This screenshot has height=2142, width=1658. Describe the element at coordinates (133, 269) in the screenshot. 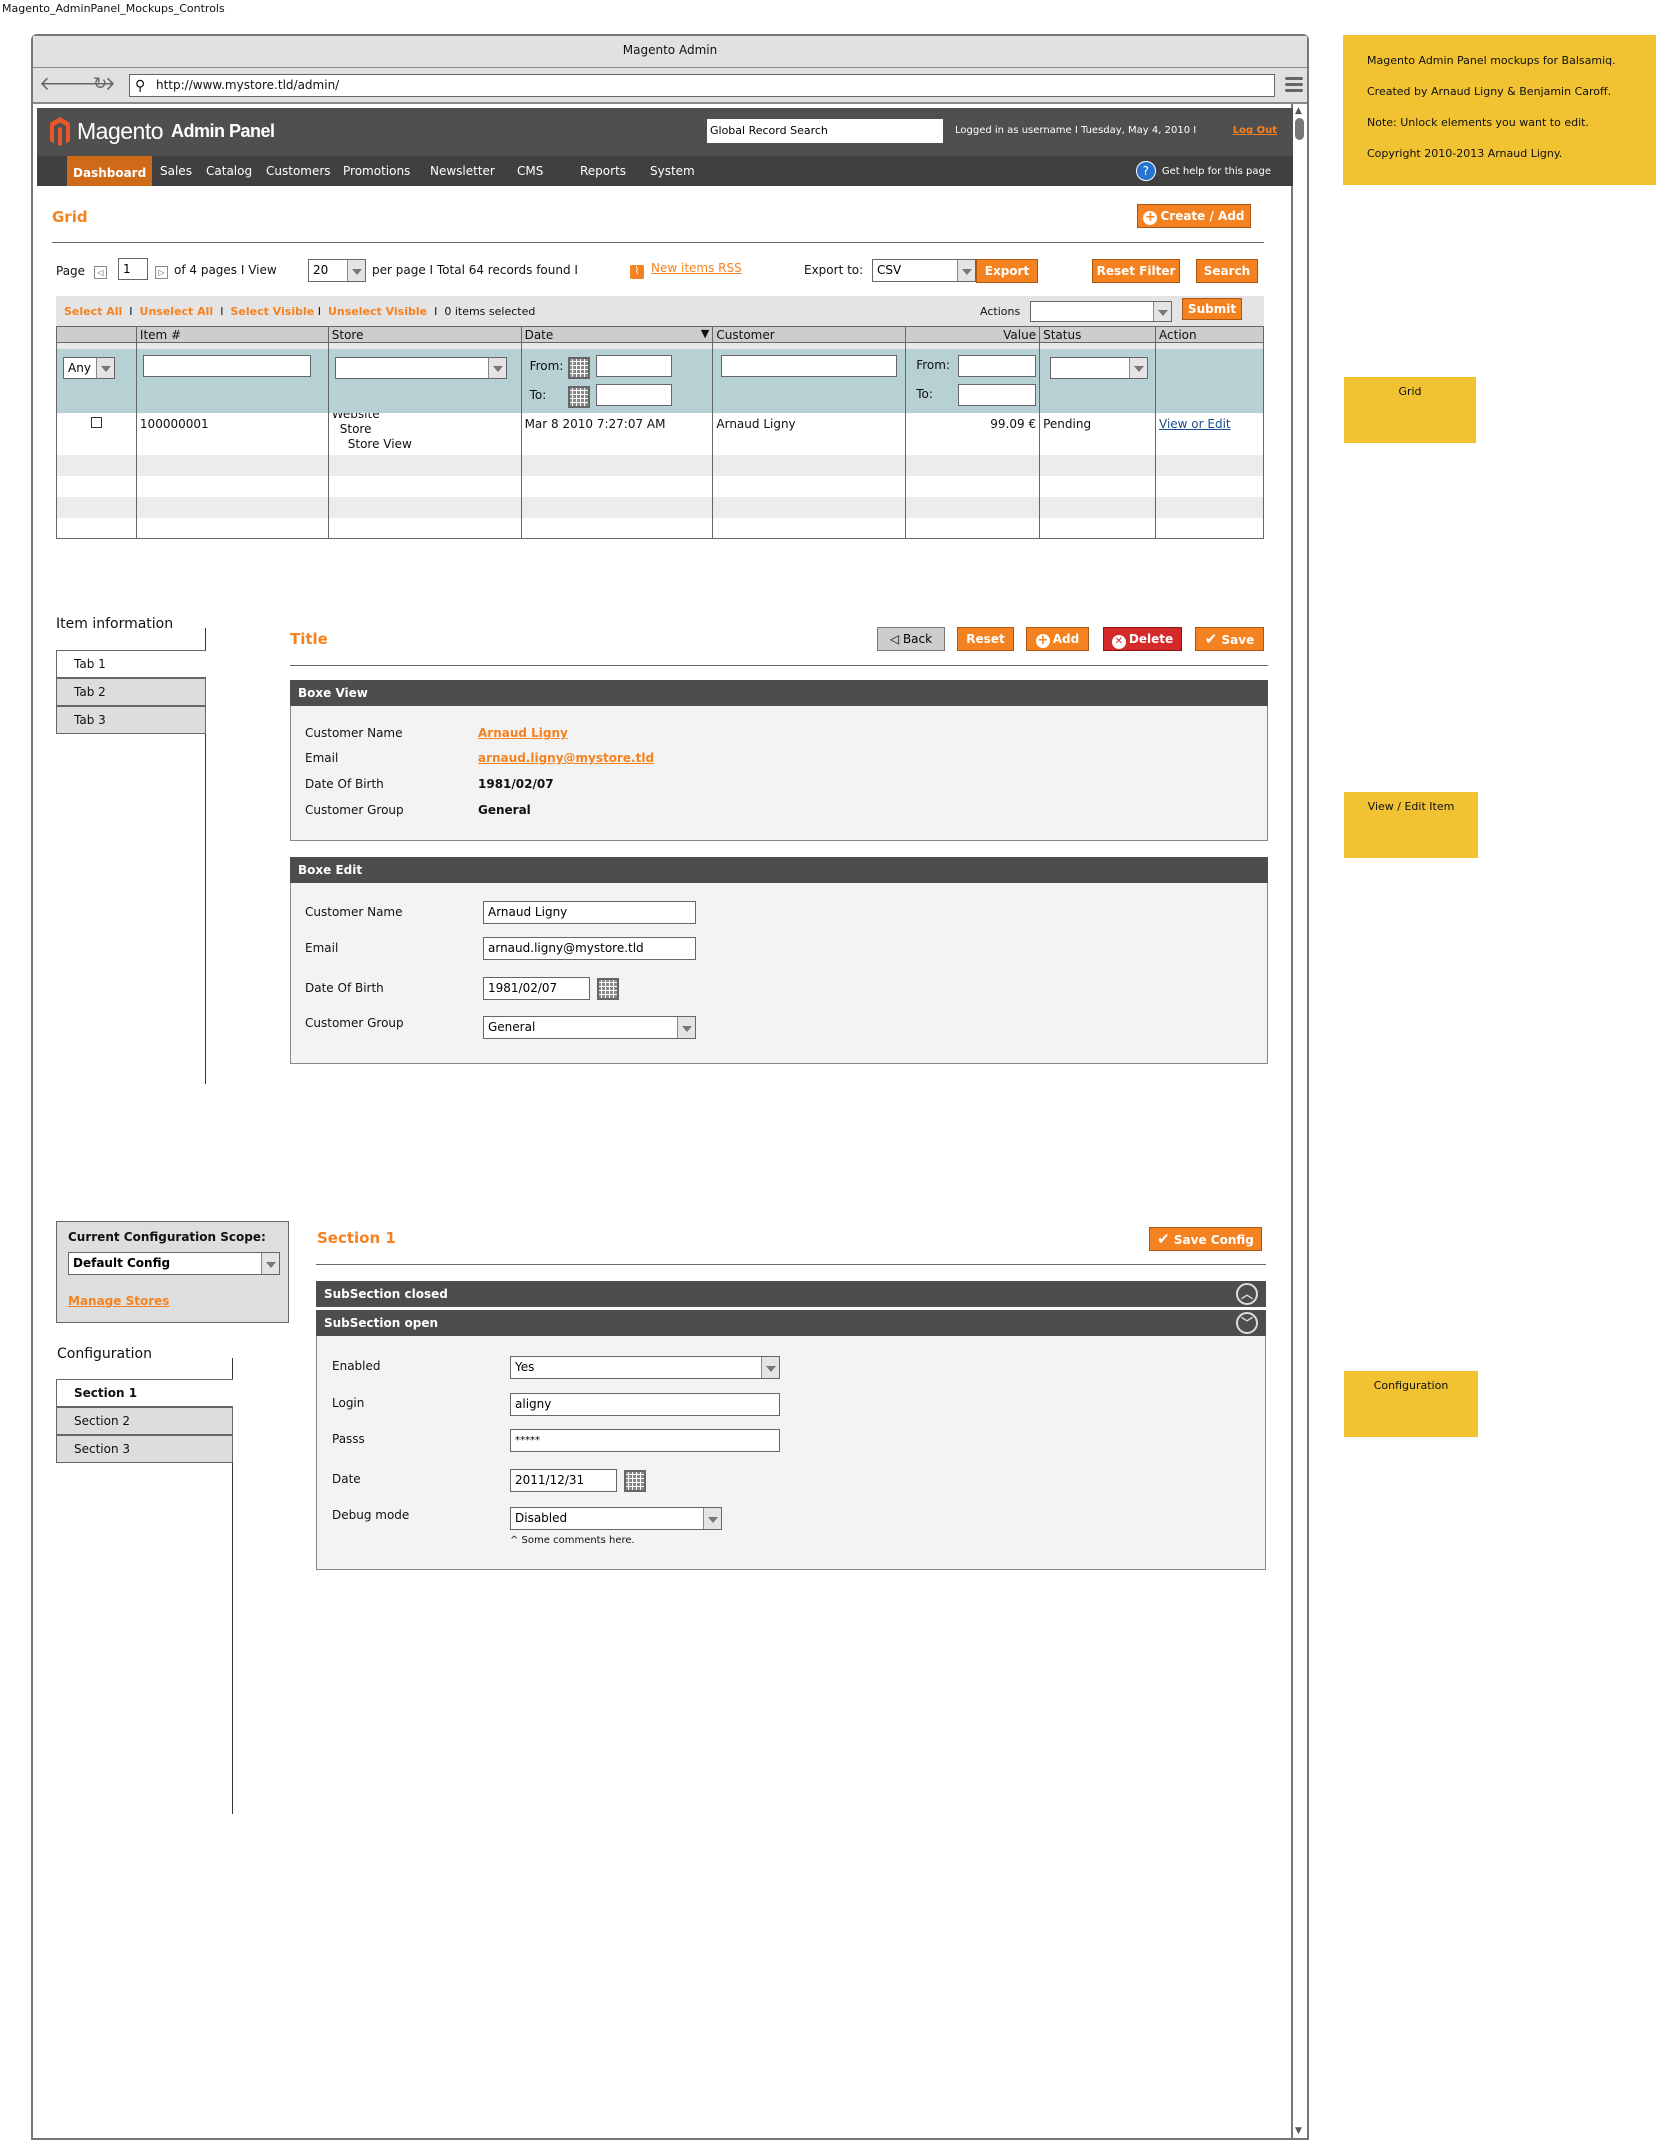

I see `page-number-input: 1` at that location.